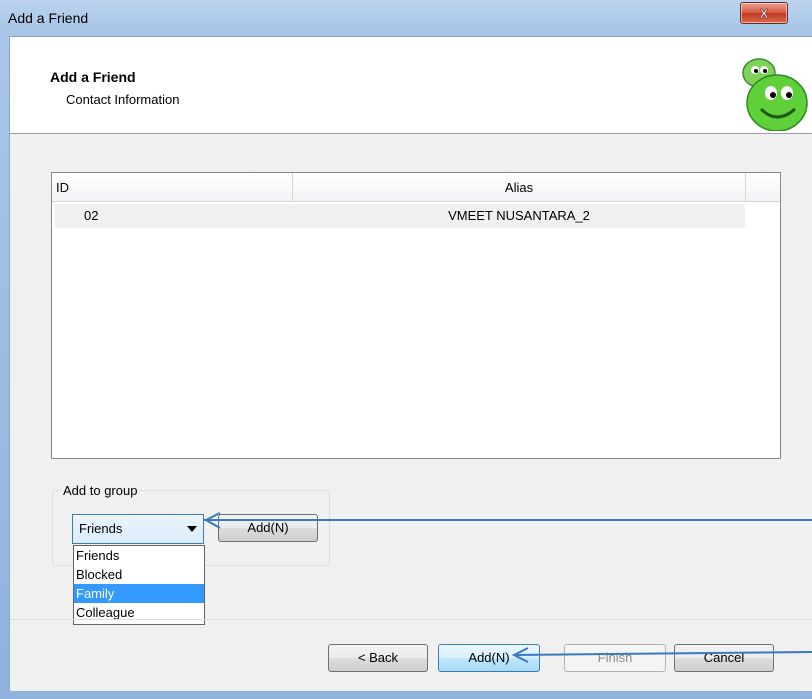  Describe the element at coordinates (139, 593) in the screenshot. I see `group-option-family: Family` at that location.